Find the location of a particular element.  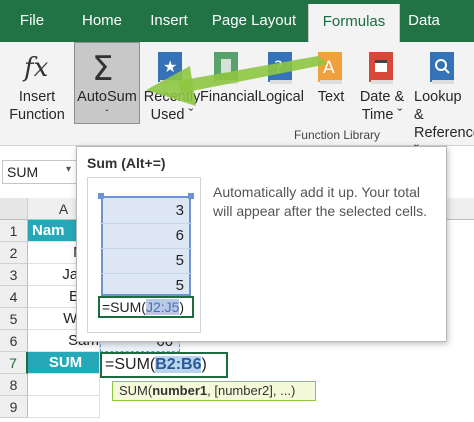

name-box-dropdown-icon: ▾ is located at coordinates (68, 169).